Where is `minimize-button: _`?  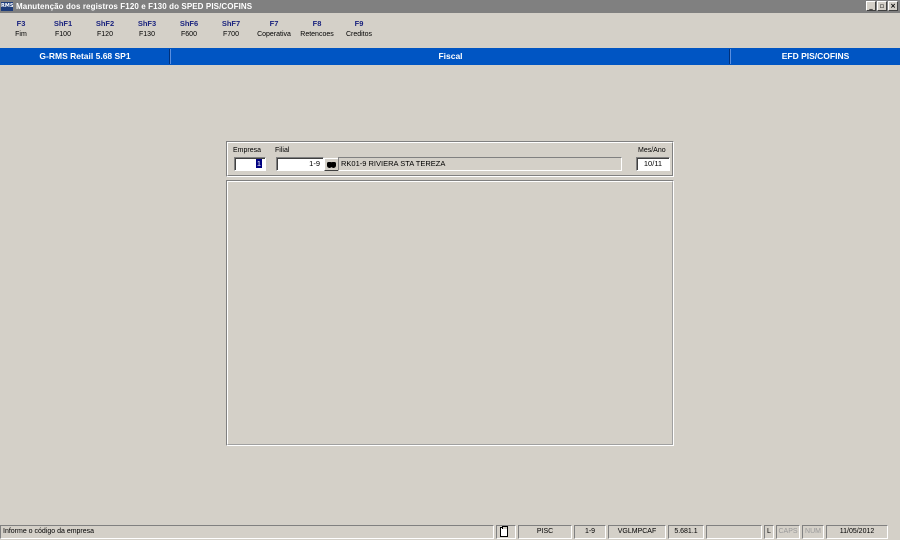
minimize-button: _ is located at coordinates (871, 6).